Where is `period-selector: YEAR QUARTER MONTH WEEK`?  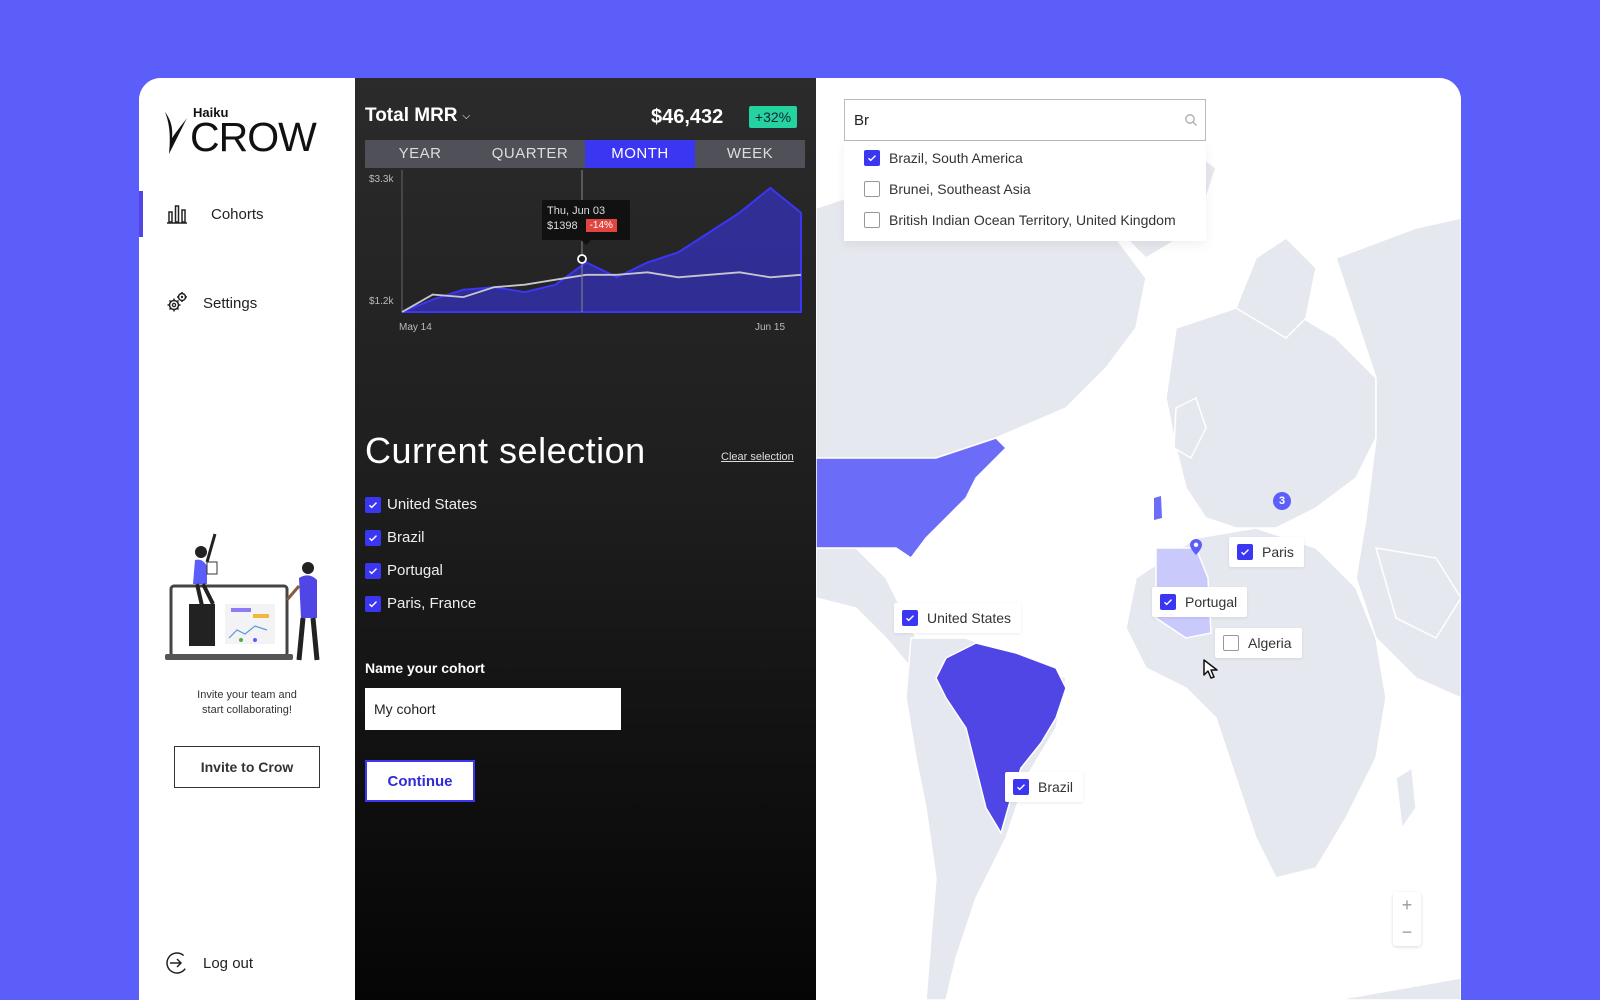
period-selector: YEAR QUARTER MONTH WEEK is located at coordinates (585, 154).